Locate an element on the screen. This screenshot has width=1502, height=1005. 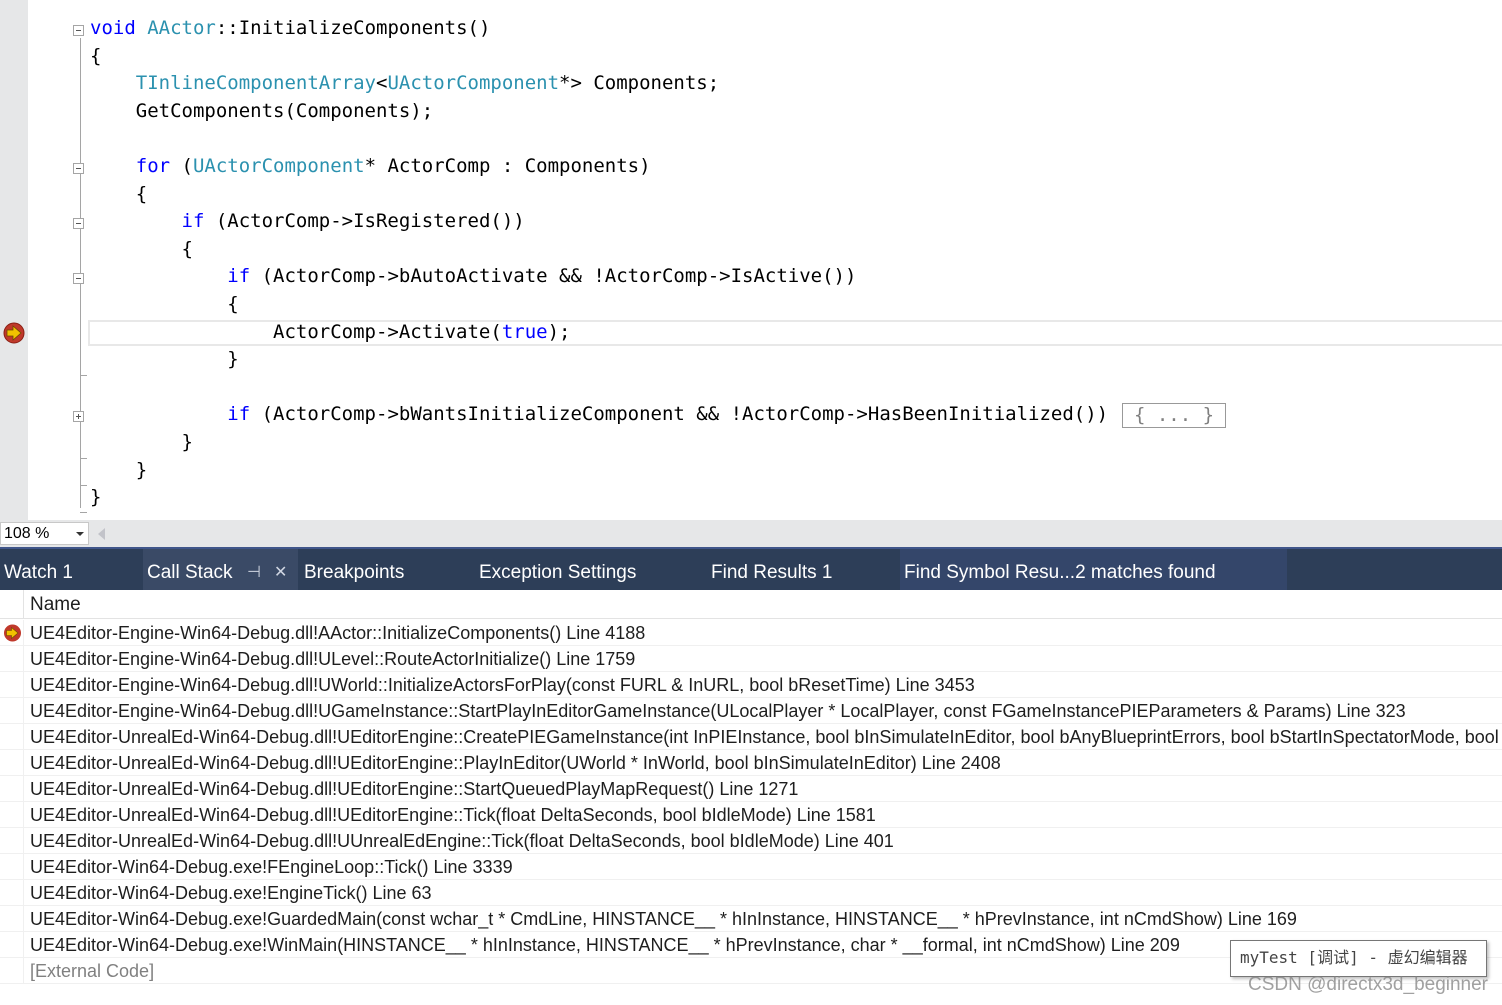
column-divider is located at coordinates (23, 604).